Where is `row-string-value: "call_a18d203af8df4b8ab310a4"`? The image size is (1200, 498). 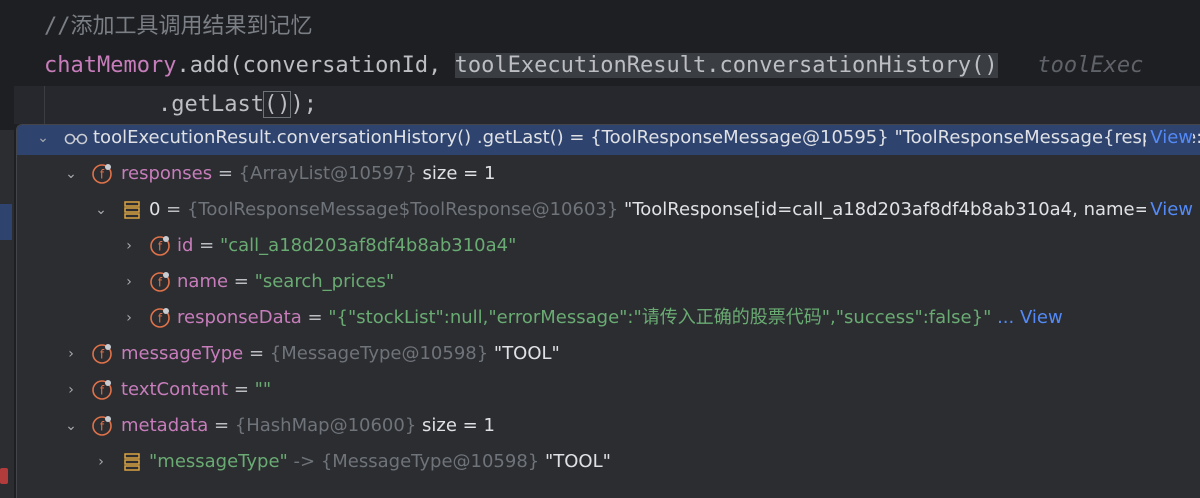 row-string-value: "call_a18d203af8df4b8ab310a4" is located at coordinates (368, 245).